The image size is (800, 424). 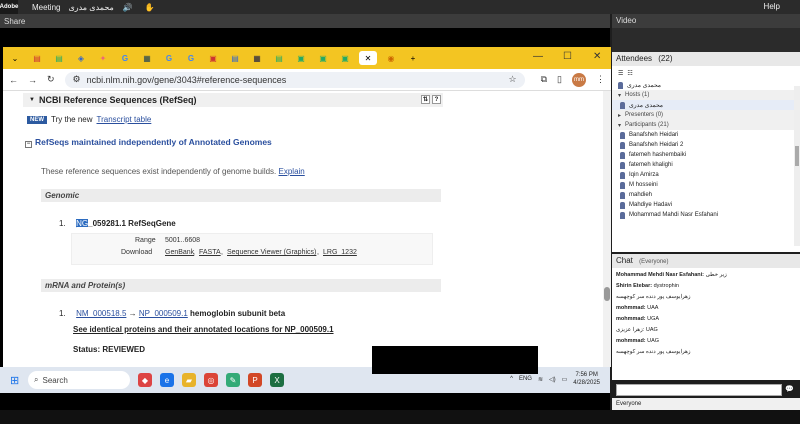 What do you see at coordinates (706, 205) in the screenshot?
I see `participant-row: Mahdiye Hadavi` at bounding box center [706, 205].